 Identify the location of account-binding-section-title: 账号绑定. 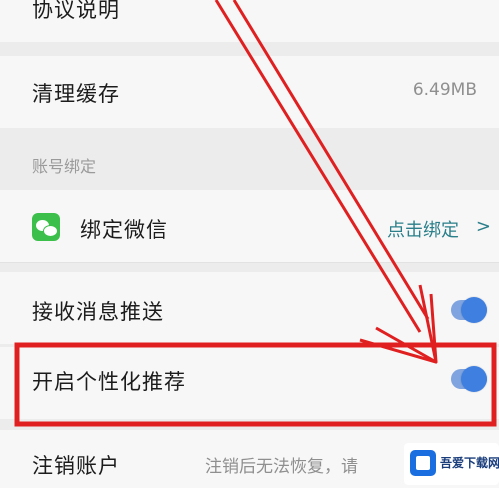
(64, 166).